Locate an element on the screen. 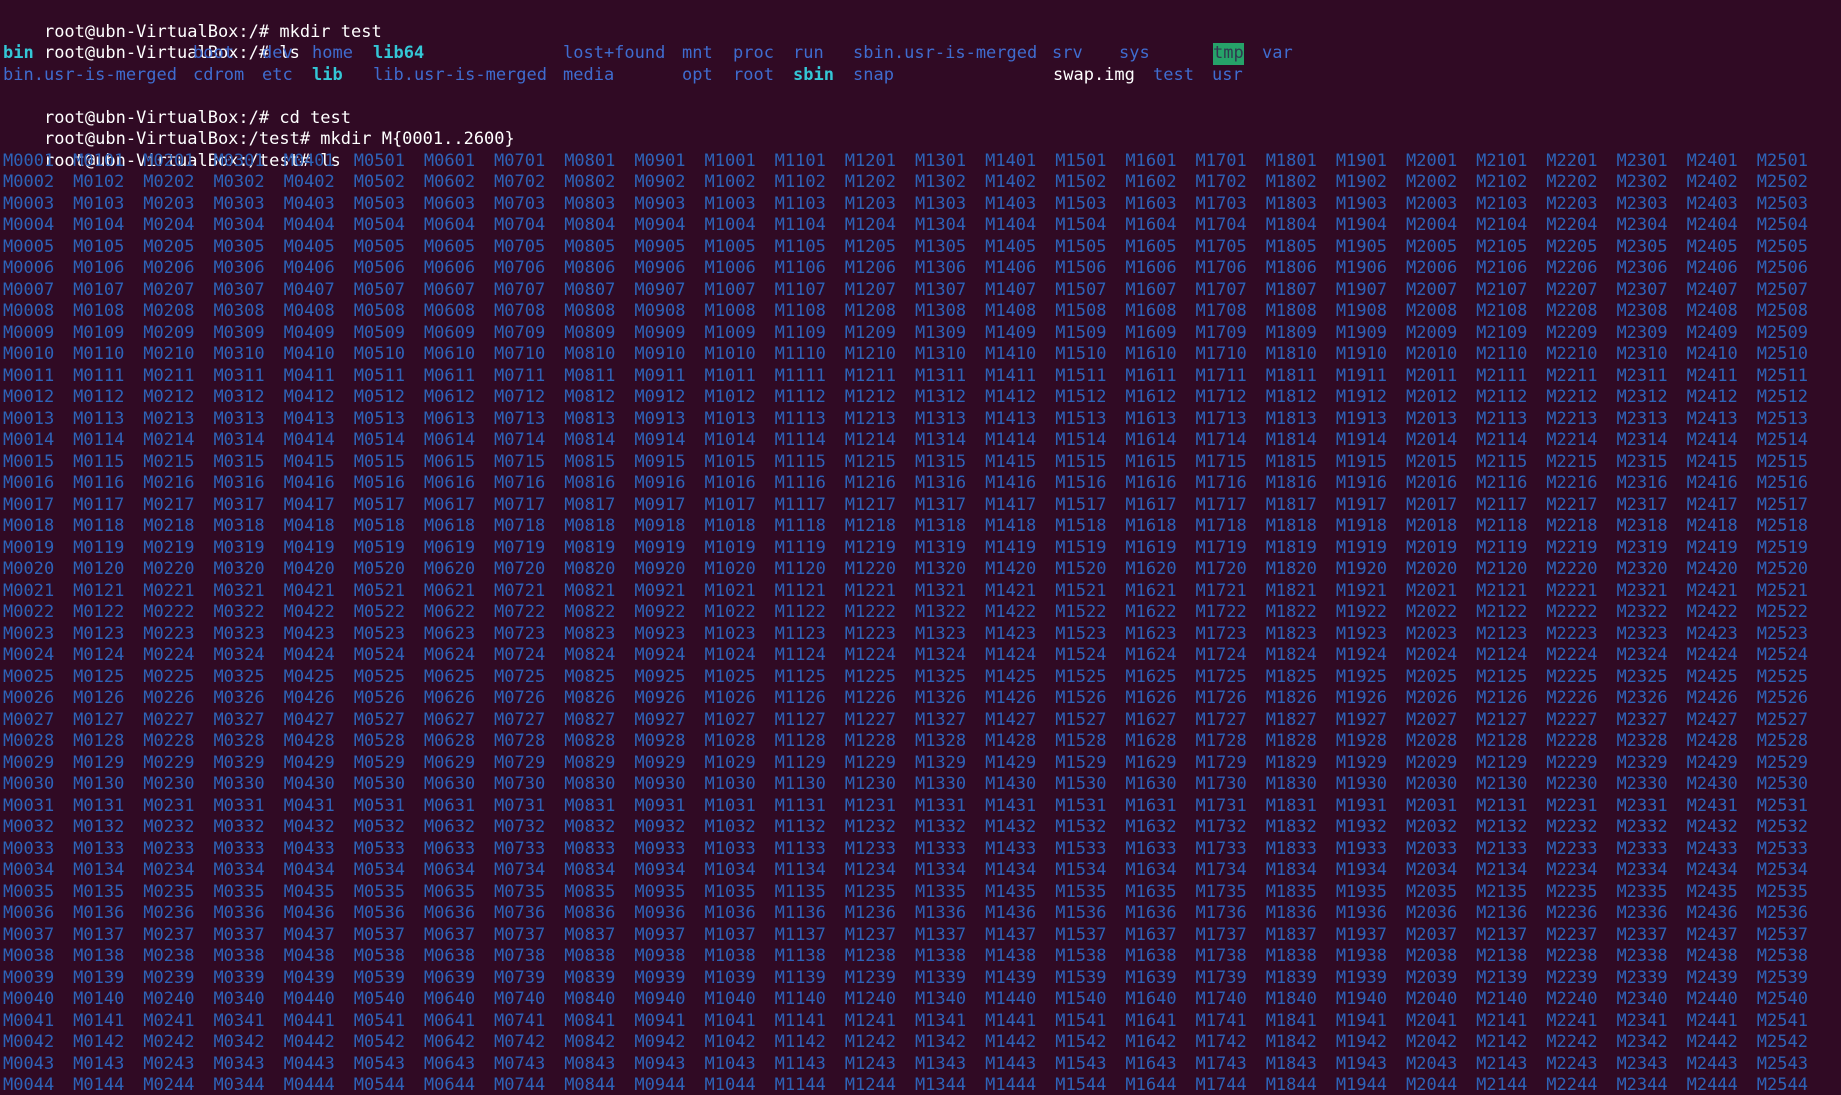 This screenshot has width=1841, height=1095. listing-entry-m0937: M0937 is located at coordinates (660, 934).